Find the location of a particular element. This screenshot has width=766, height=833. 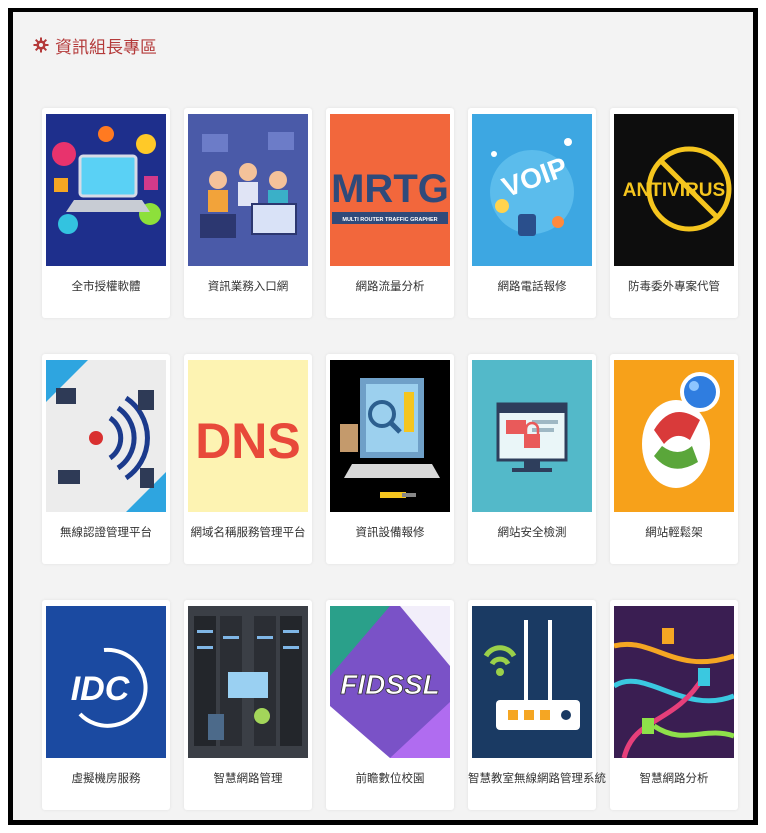

smart-network-analysis-thumbnail is located at coordinates (674, 682).